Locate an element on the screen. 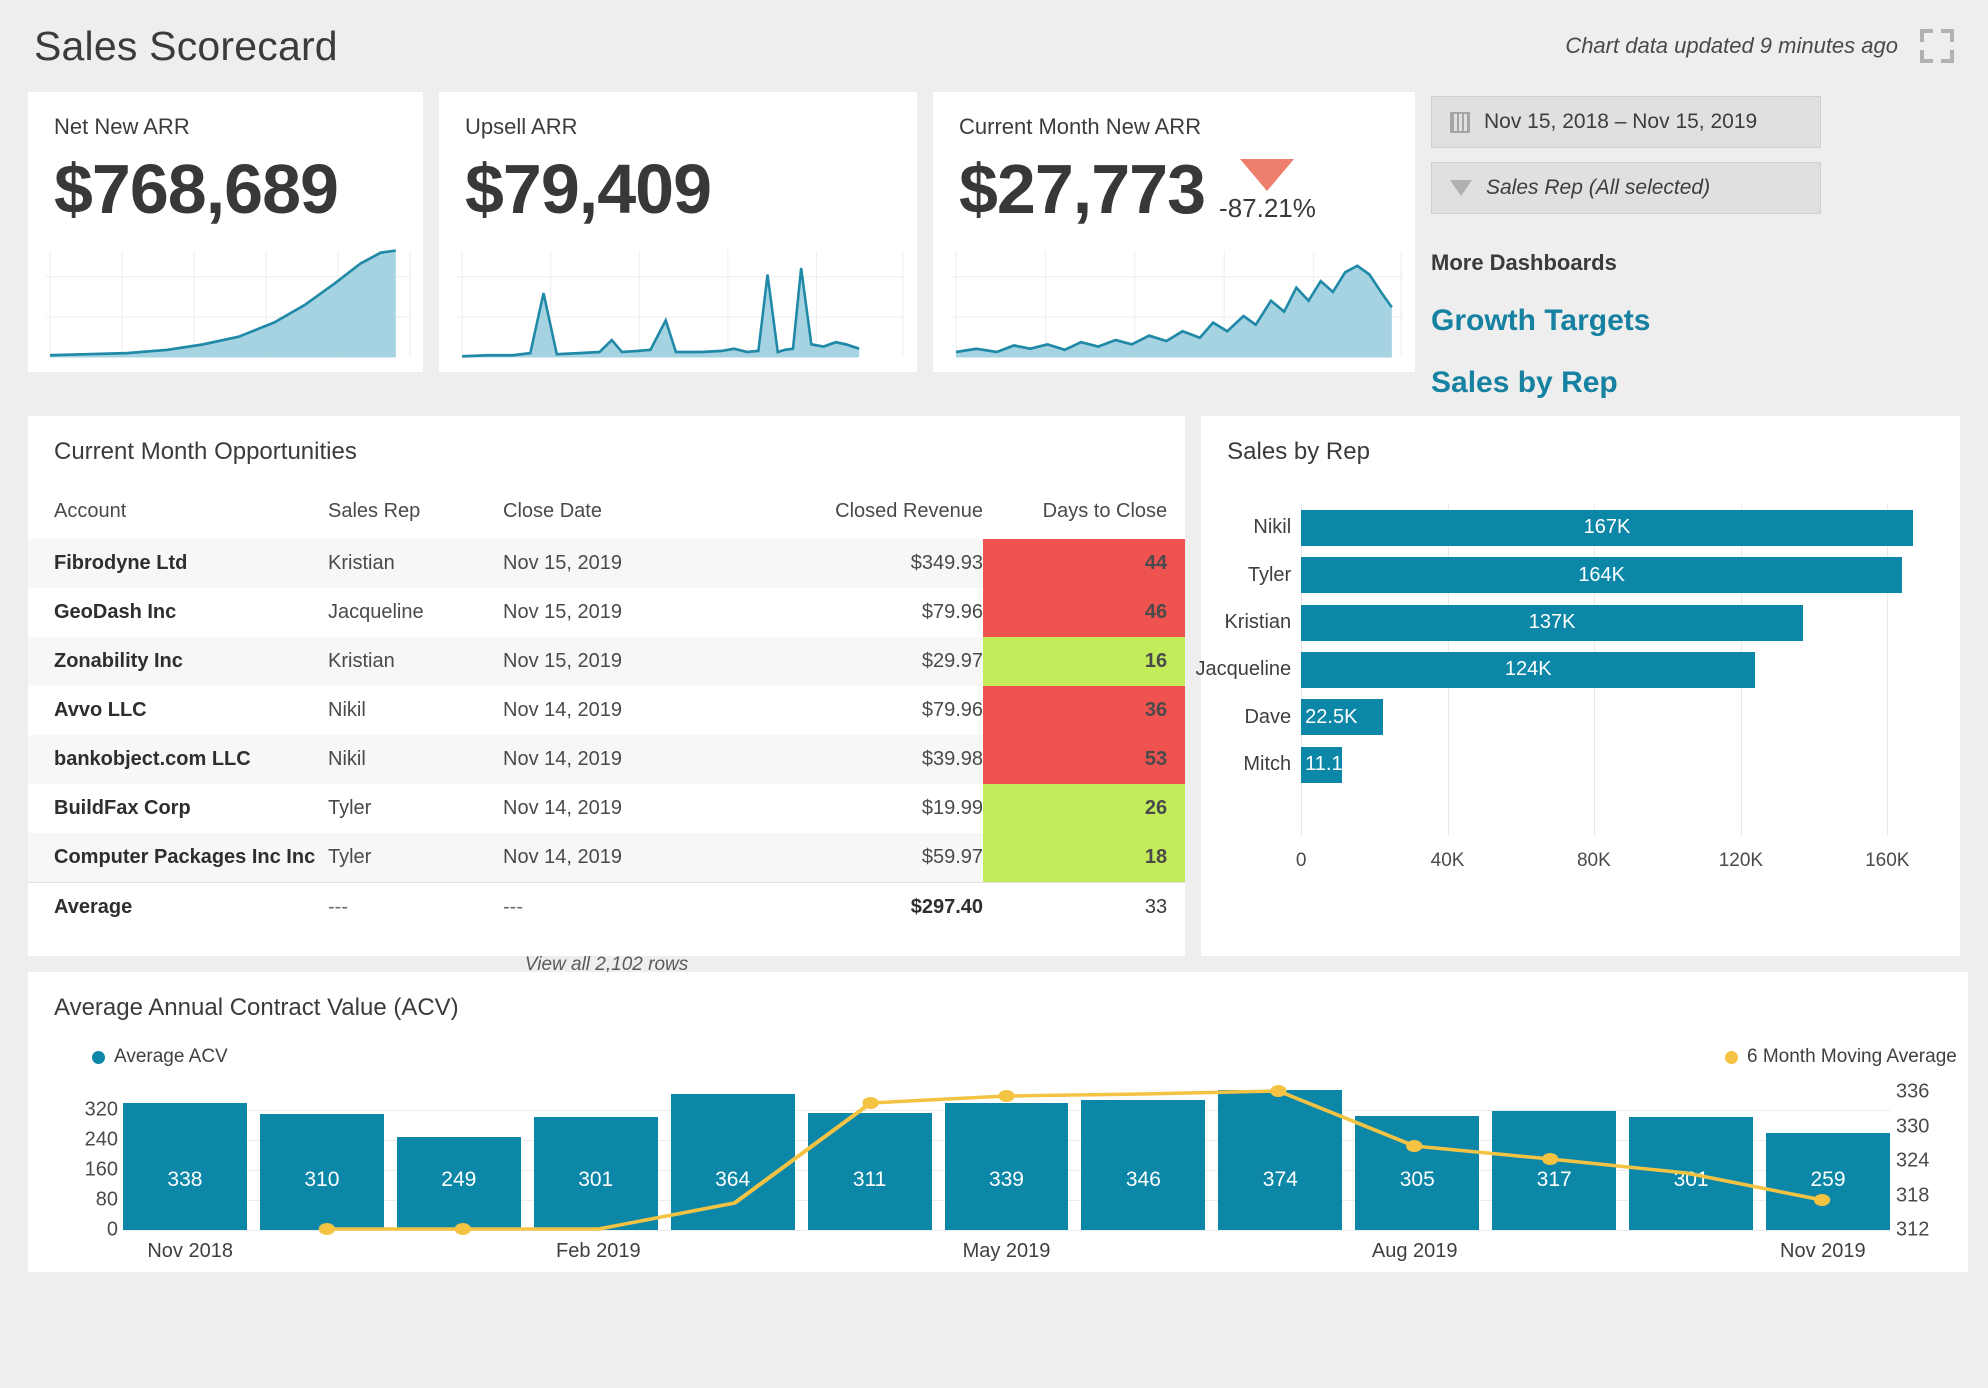  bar-label: Kristian is located at coordinates (1258, 622).